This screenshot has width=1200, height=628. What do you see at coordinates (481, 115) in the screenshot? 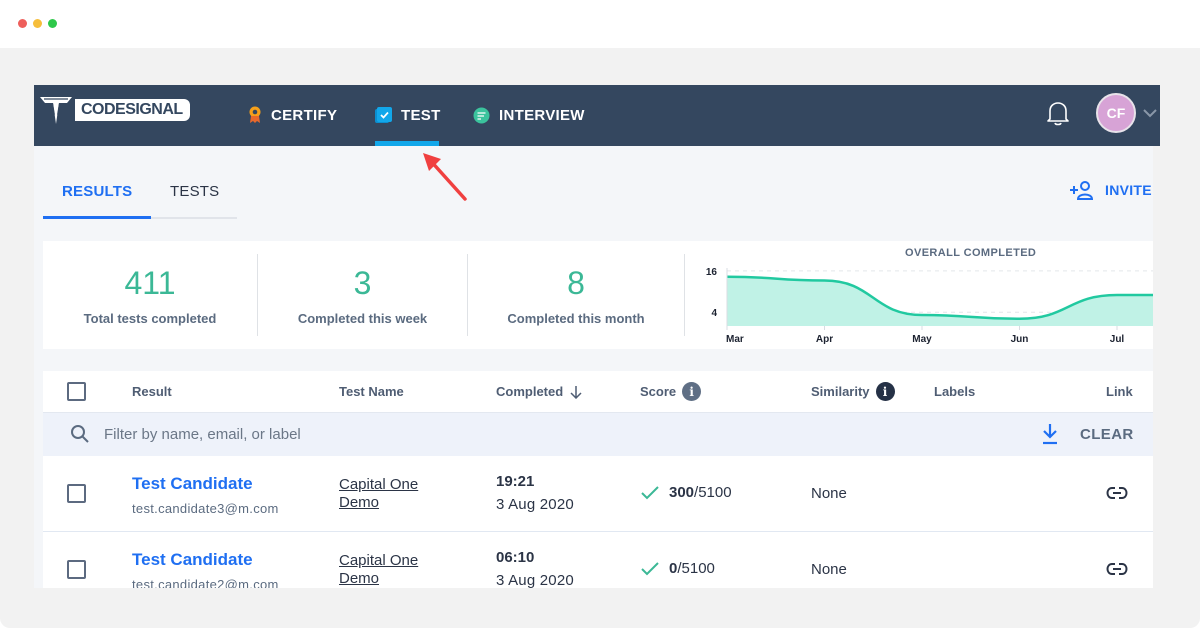
I see `interview-chat-icon` at bounding box center [481, 115].